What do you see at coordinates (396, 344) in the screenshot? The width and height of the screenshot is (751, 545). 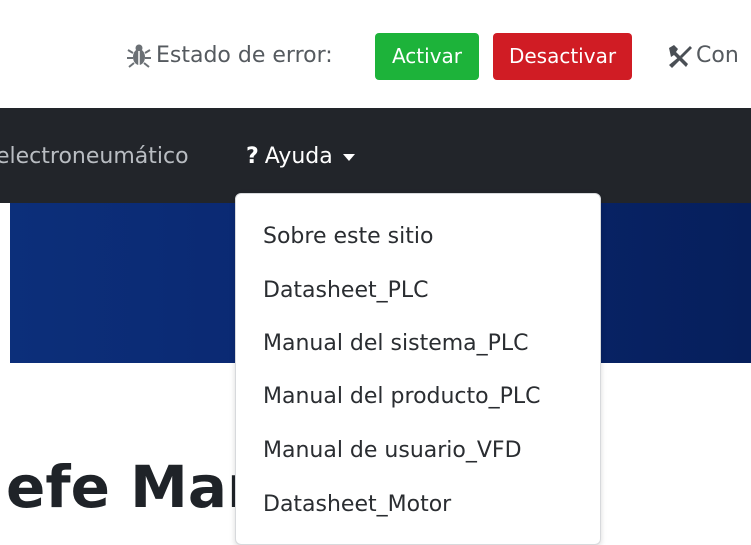 I see `menu-item-system-manual-plc: Manual del sistema_PLC` at bounding box center [396, 344].